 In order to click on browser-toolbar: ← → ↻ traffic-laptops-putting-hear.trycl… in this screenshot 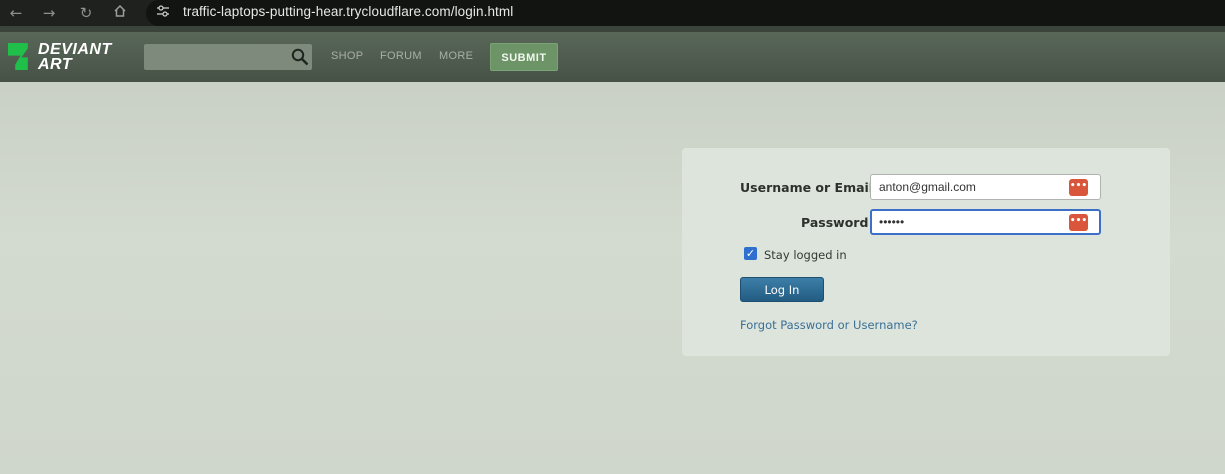, I will do `click(612, 13)`.